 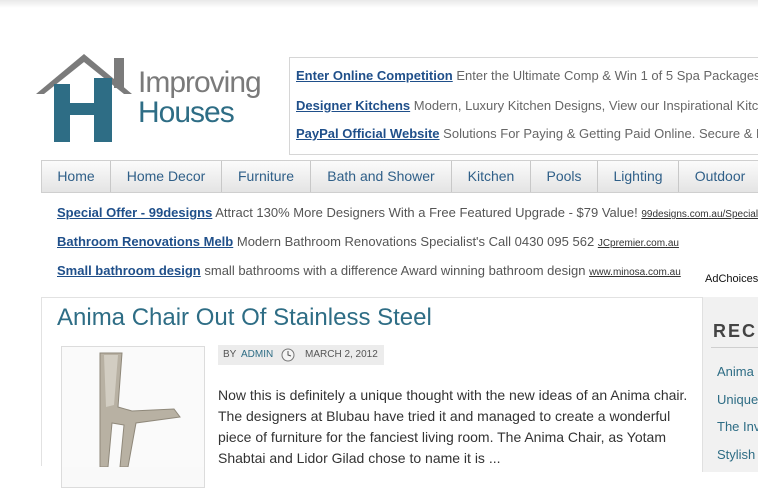 What do you see at coordinates (244, 318) in the screenshot?
I see `post-title: Anima Chair Out Of Stainless Steel` at bounding box center [244, 318].